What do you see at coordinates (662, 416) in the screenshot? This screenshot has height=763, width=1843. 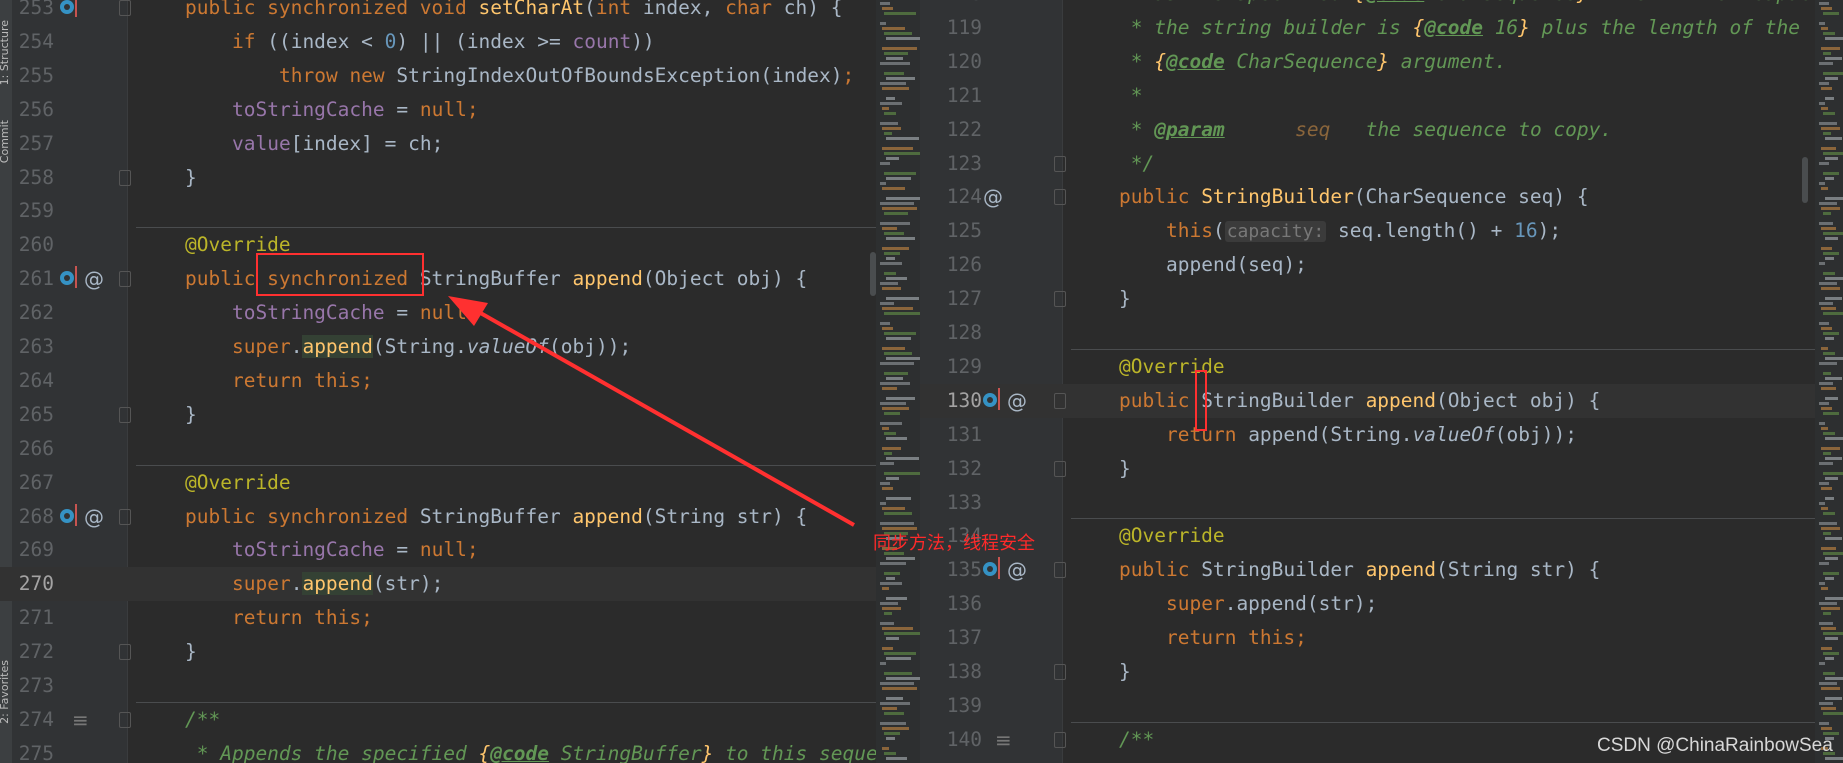 I see `arrow-shaft` at bounding box center [662, 416].